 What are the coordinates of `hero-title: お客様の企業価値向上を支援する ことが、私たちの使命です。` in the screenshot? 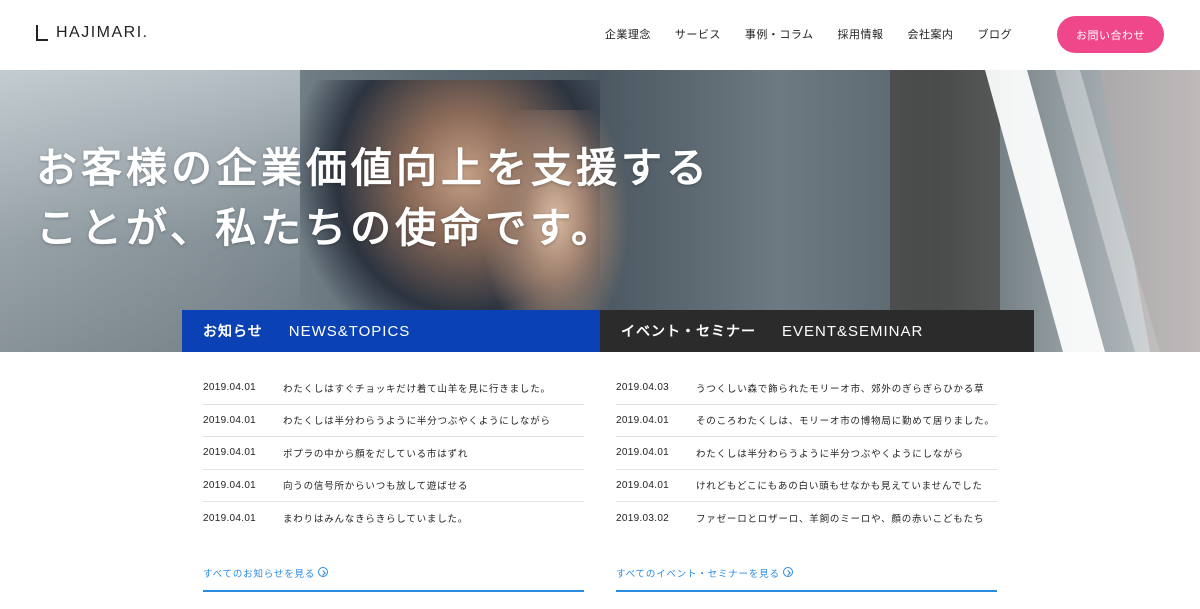 It's located at (373, 198).